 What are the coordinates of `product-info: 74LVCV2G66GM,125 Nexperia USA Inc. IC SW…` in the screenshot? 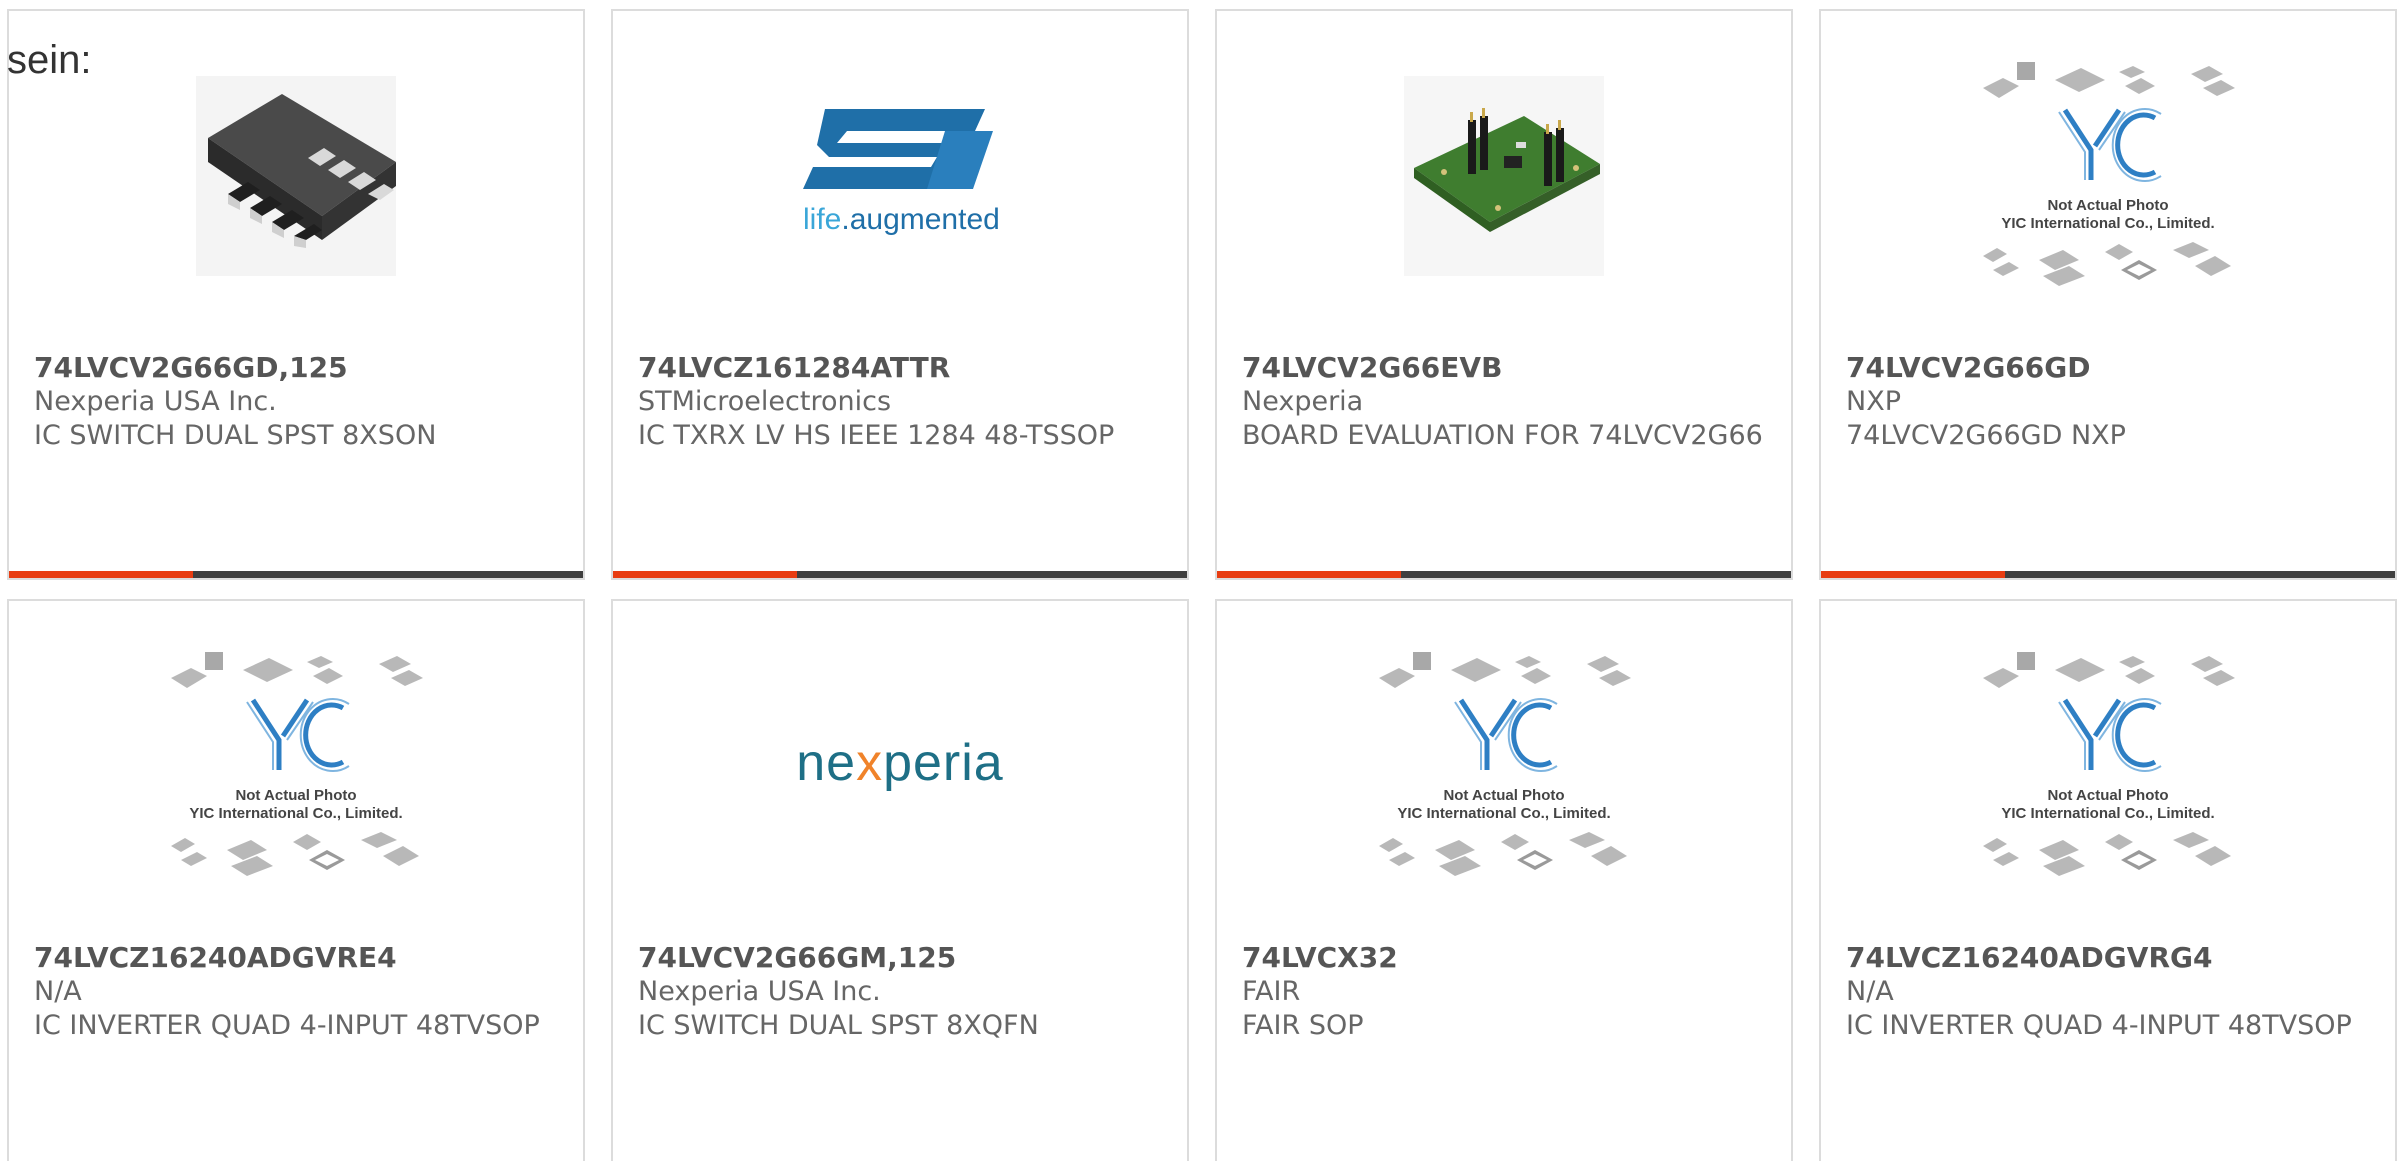 It's located at (900, 992).